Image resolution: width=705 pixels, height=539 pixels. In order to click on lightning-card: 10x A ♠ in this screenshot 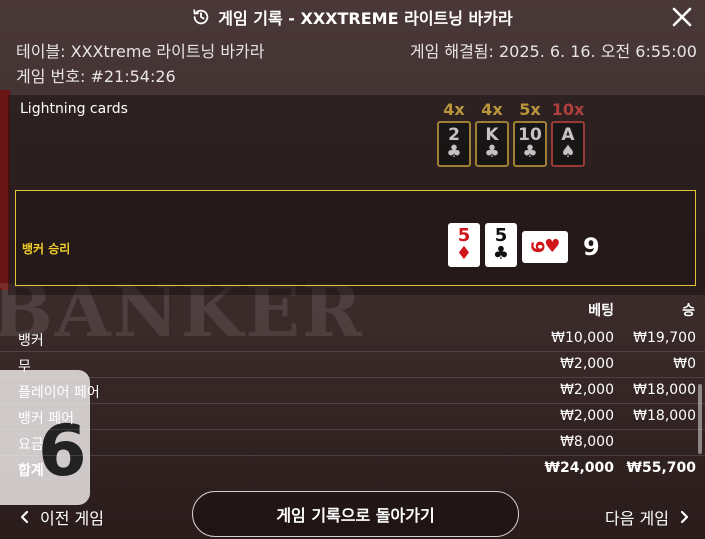, I will do `click(568, 133)`.